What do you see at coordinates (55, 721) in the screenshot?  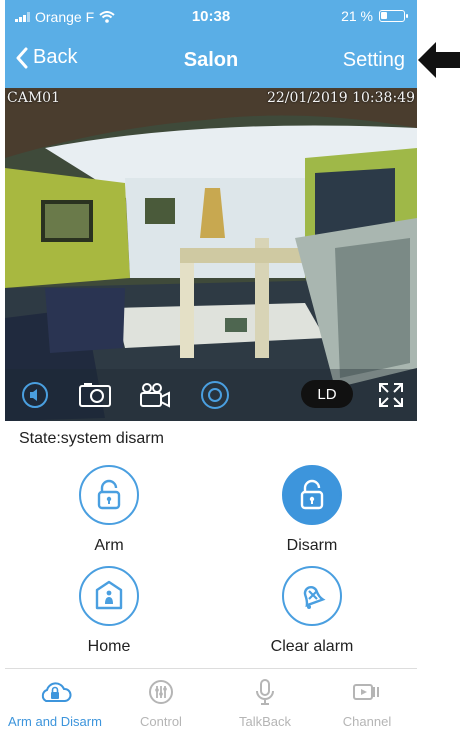 I see `tab-arm-and-disarm-label: Arm and Disarm` at bounding box center [55, 721].